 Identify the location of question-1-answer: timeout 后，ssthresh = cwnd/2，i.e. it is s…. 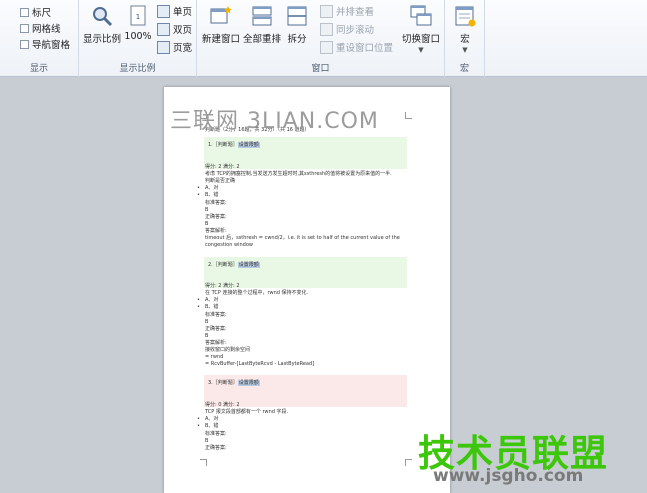
(302, 238).